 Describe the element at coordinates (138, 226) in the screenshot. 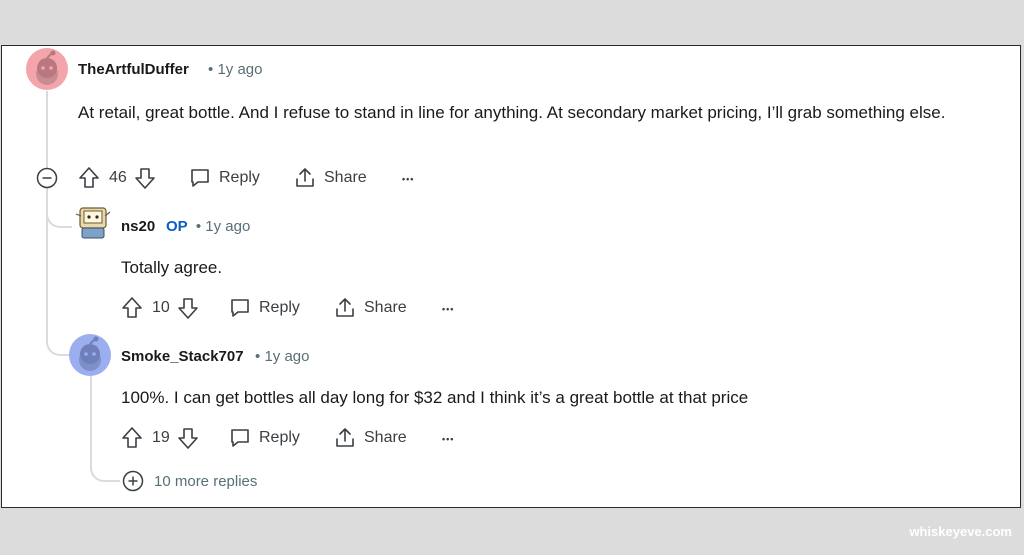

I see `comment-username: ns20` at that location.